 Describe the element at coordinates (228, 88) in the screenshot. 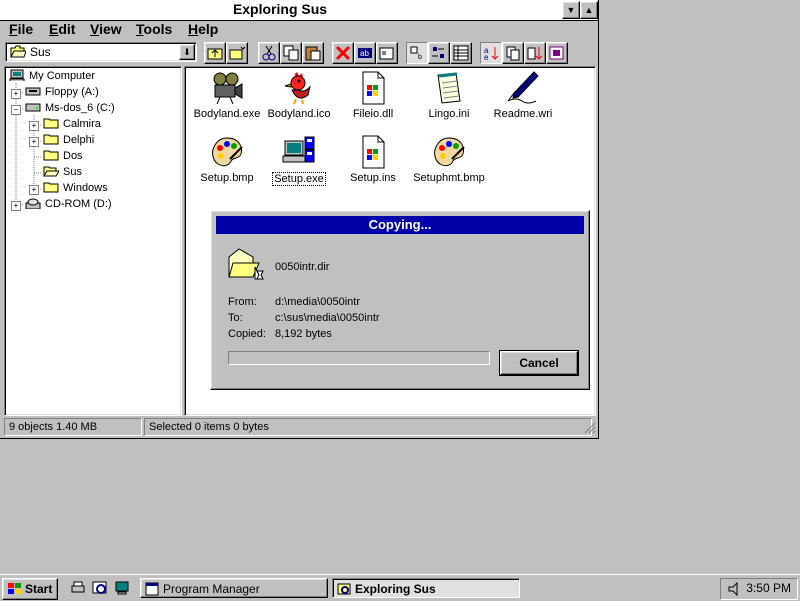

I see `projector-icon` at that location.